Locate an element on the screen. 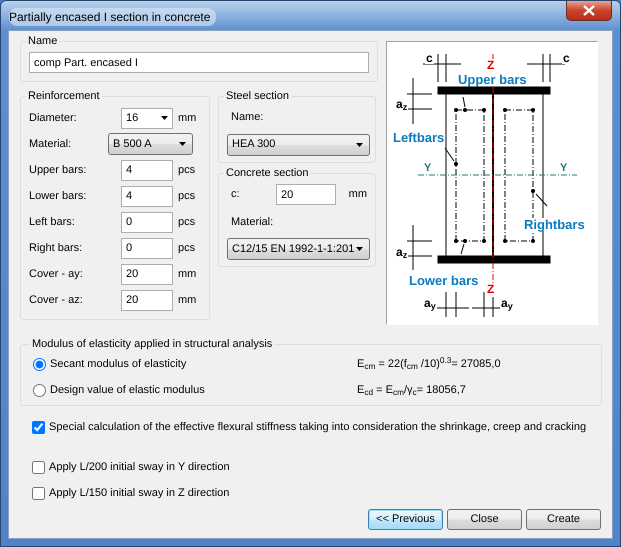 This screenshot has height=547, width=621. field-label: Right bars: is located at coordinates (56, 248).